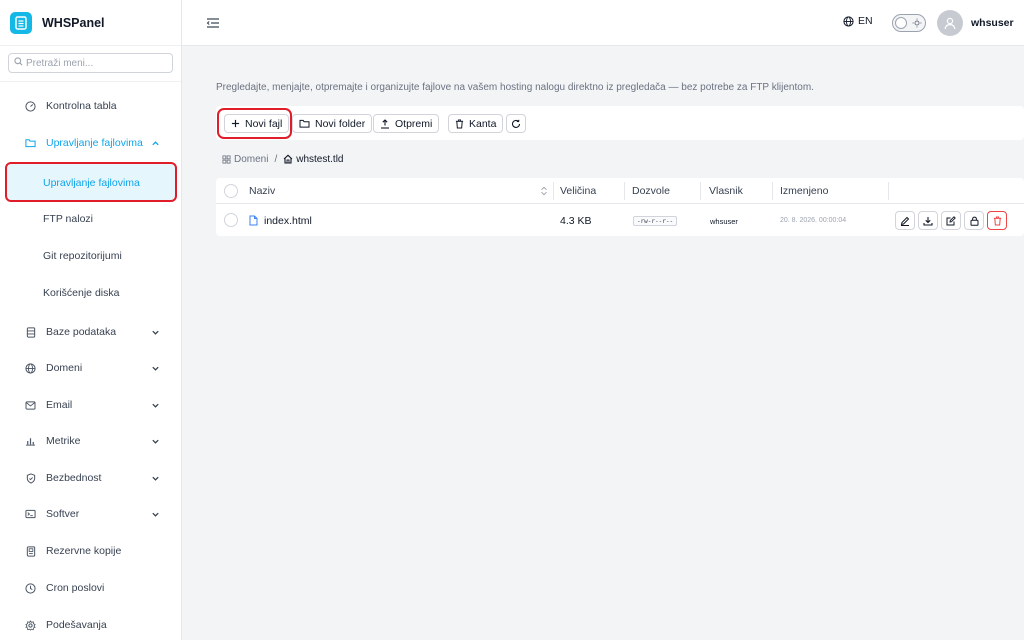 This screenshot has height=640, width=1024. I want to click on subnav-item-label: Korišćenje diska, so click(81, 293).